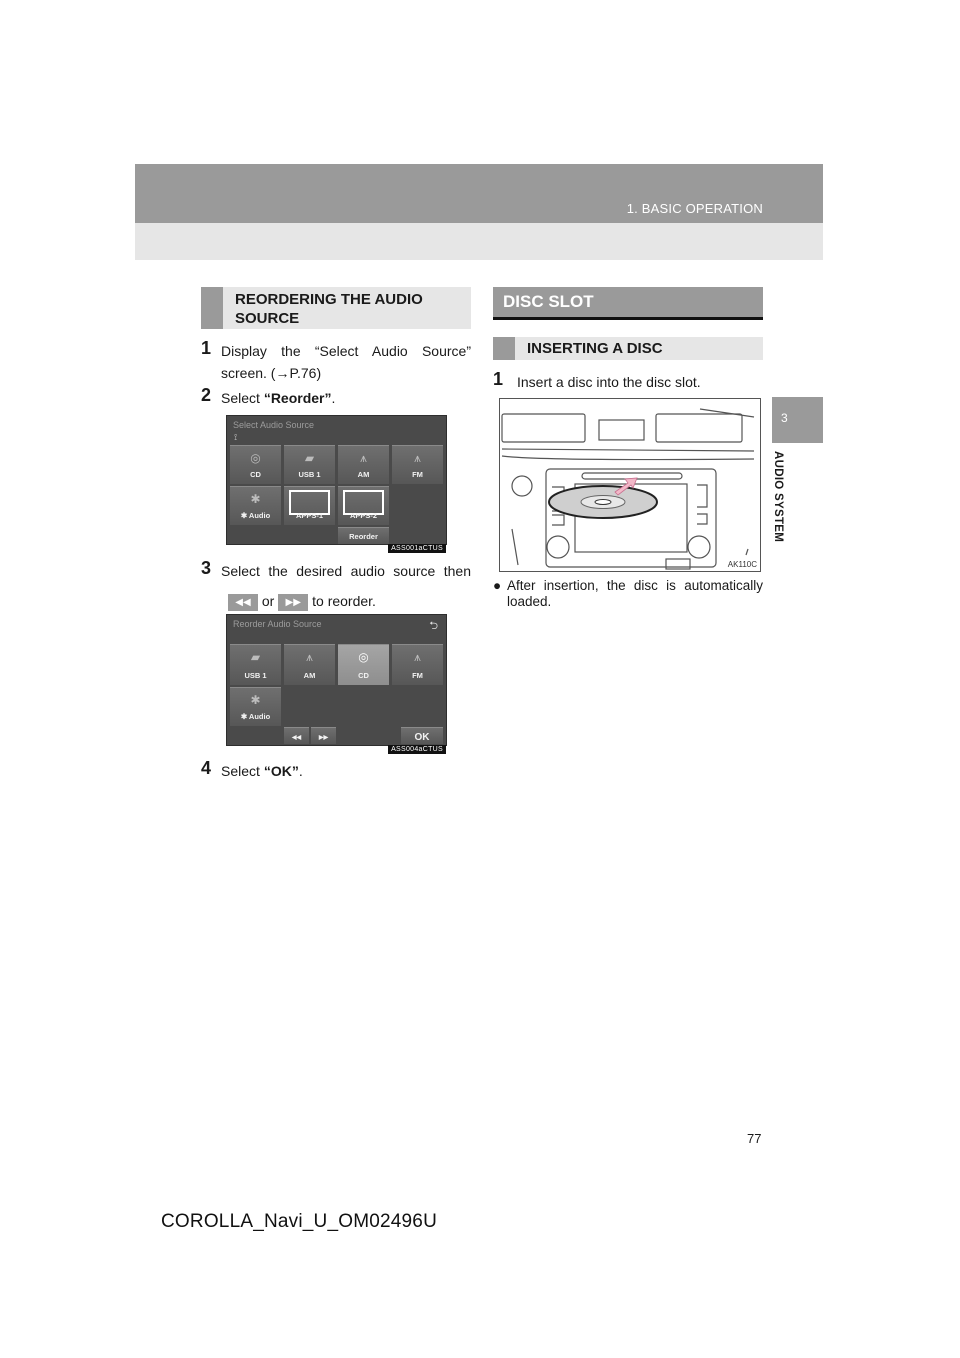  What do you see at coordinates (346, 351) in the screenshot?
I see `step-text-line-1: Display the “Select Audio Source”` at bounding box center [346, 351].